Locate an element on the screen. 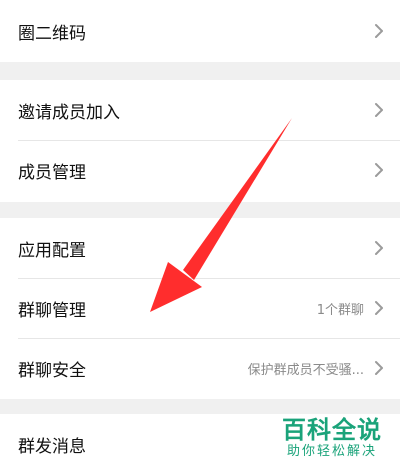 The height and width of the screenshot is (468, 400). watermark-logo: 百科全说 助你轻松解决 is located at coordinates (332, 438).